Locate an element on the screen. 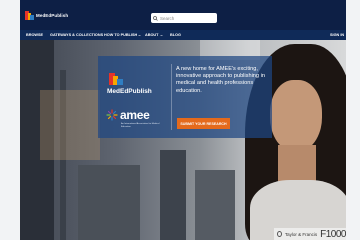 Image resolution: width=360 pixels, height=240 pixels. nav-blog: BLOG is located at coordinates (175, 35).